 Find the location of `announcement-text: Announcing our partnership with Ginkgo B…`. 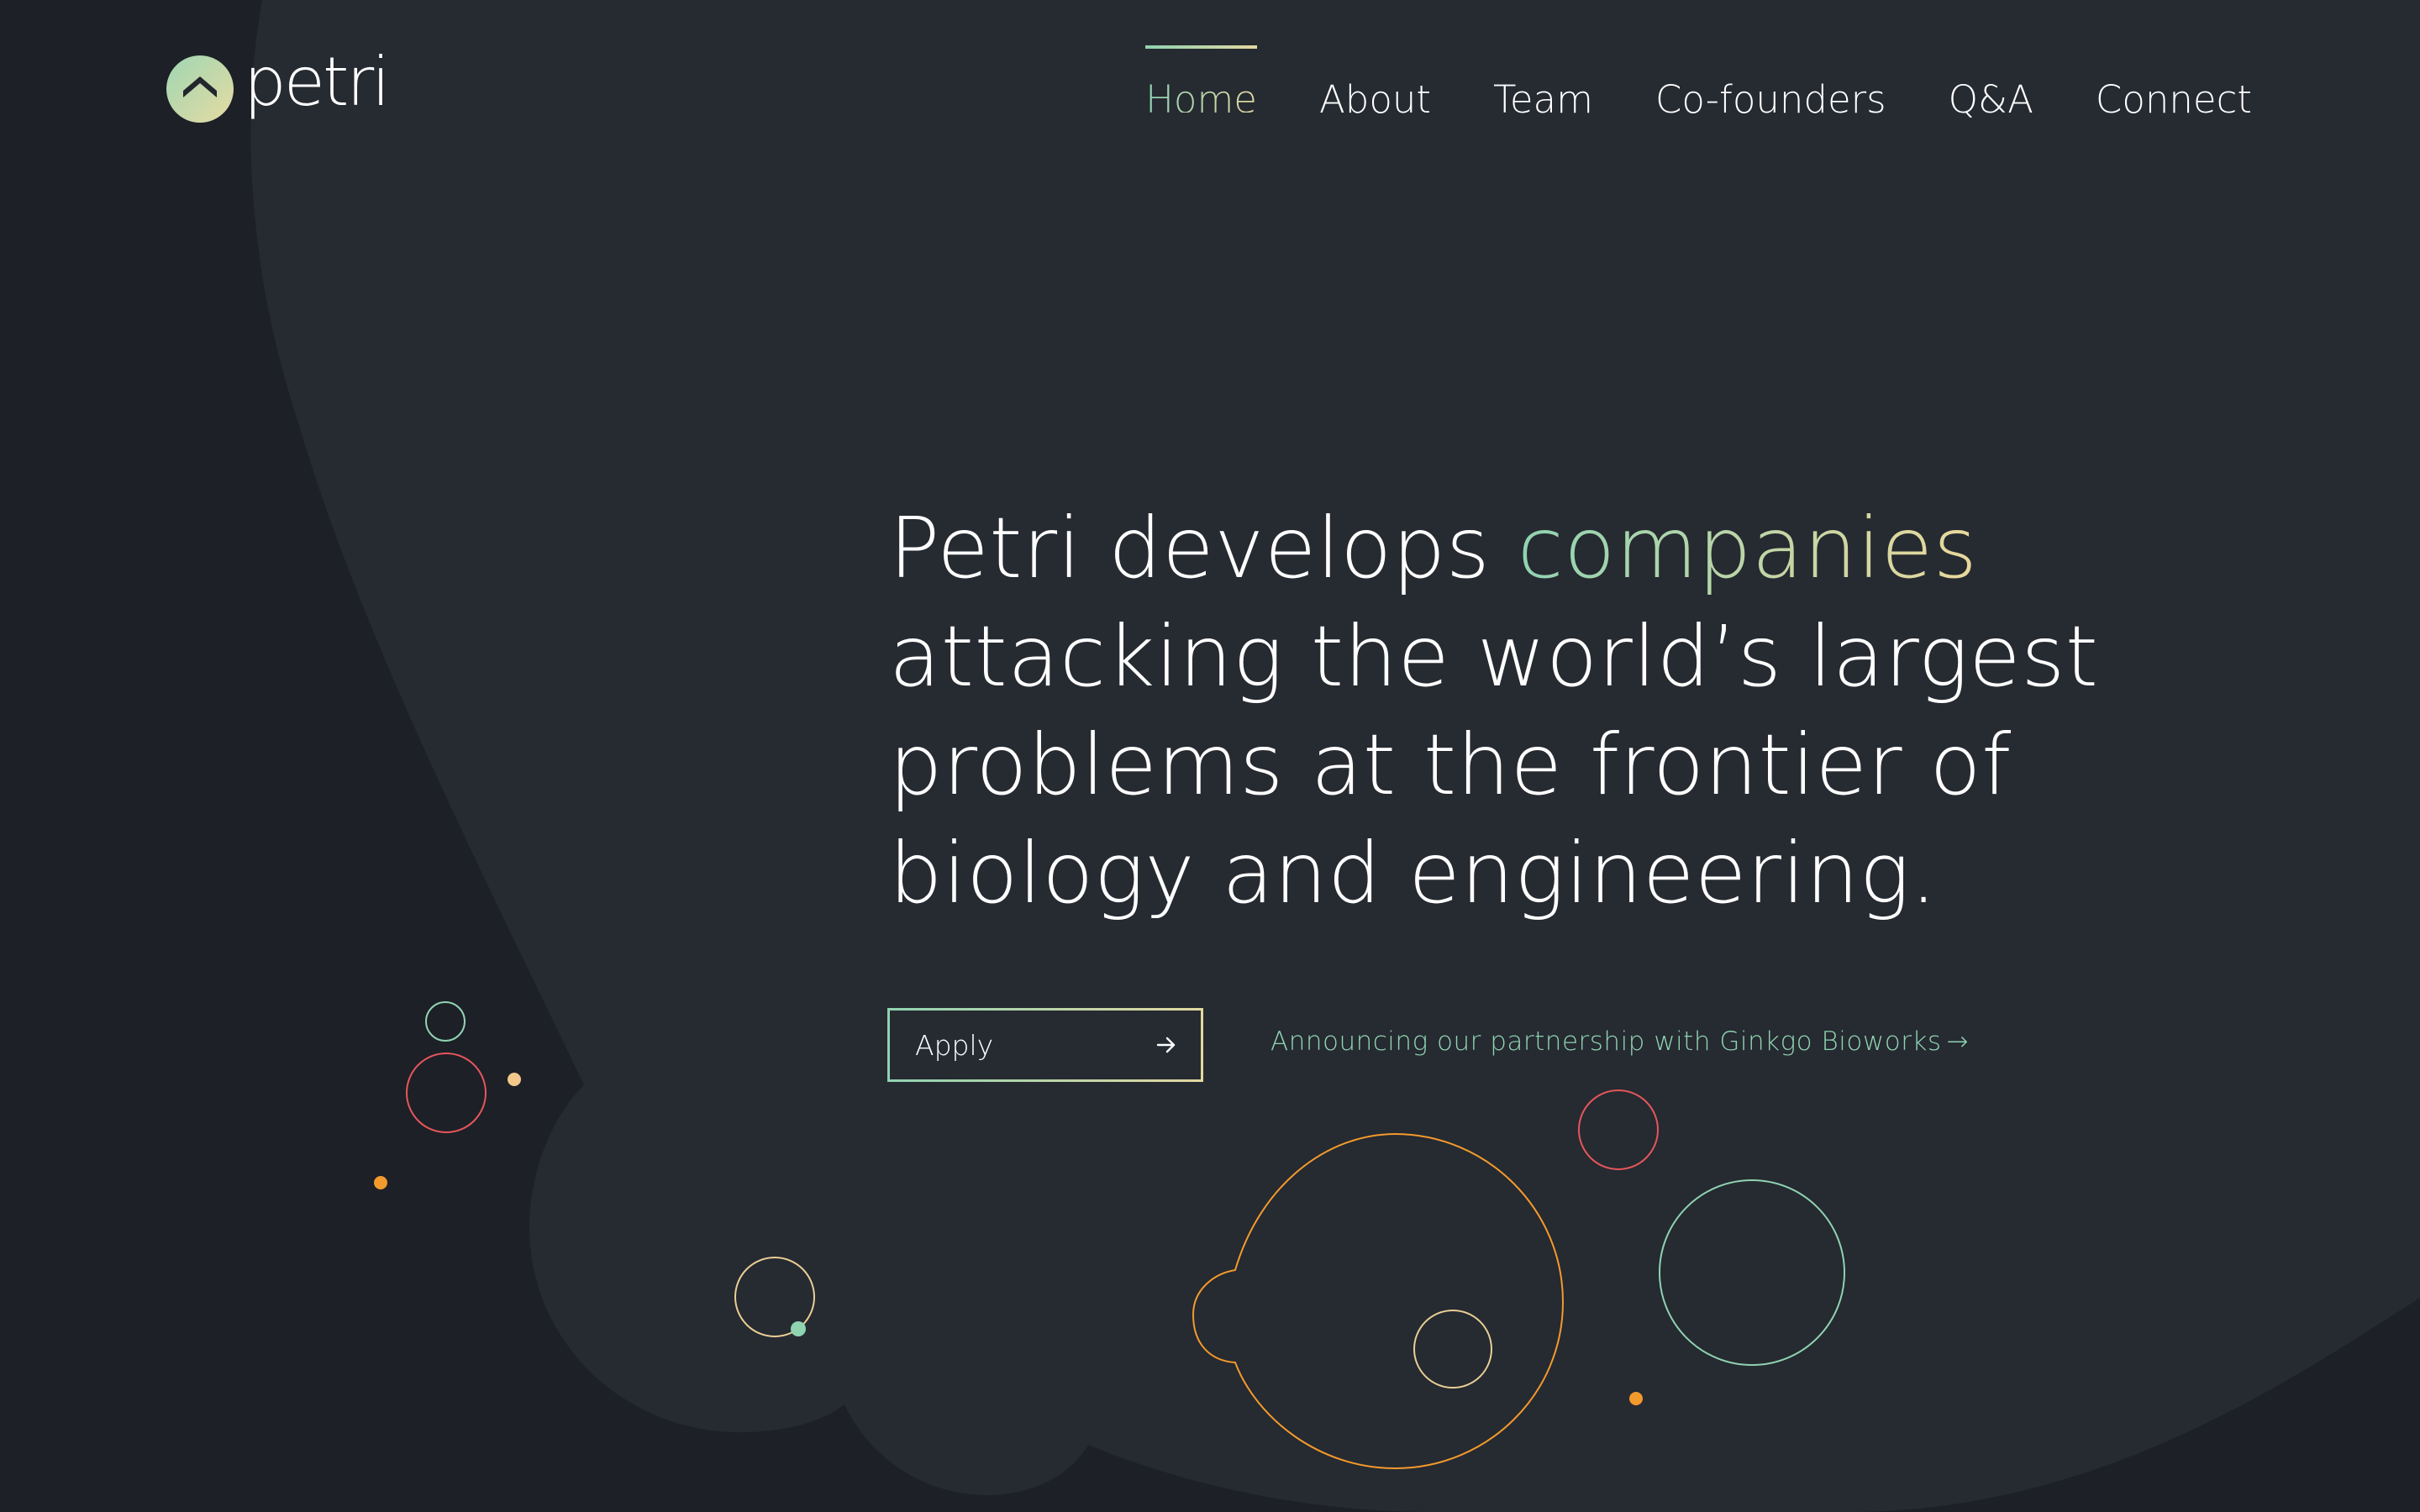

announcement-text: Announcing our partnership with Ginkgo B… is located at coordinates (1606, 1041).